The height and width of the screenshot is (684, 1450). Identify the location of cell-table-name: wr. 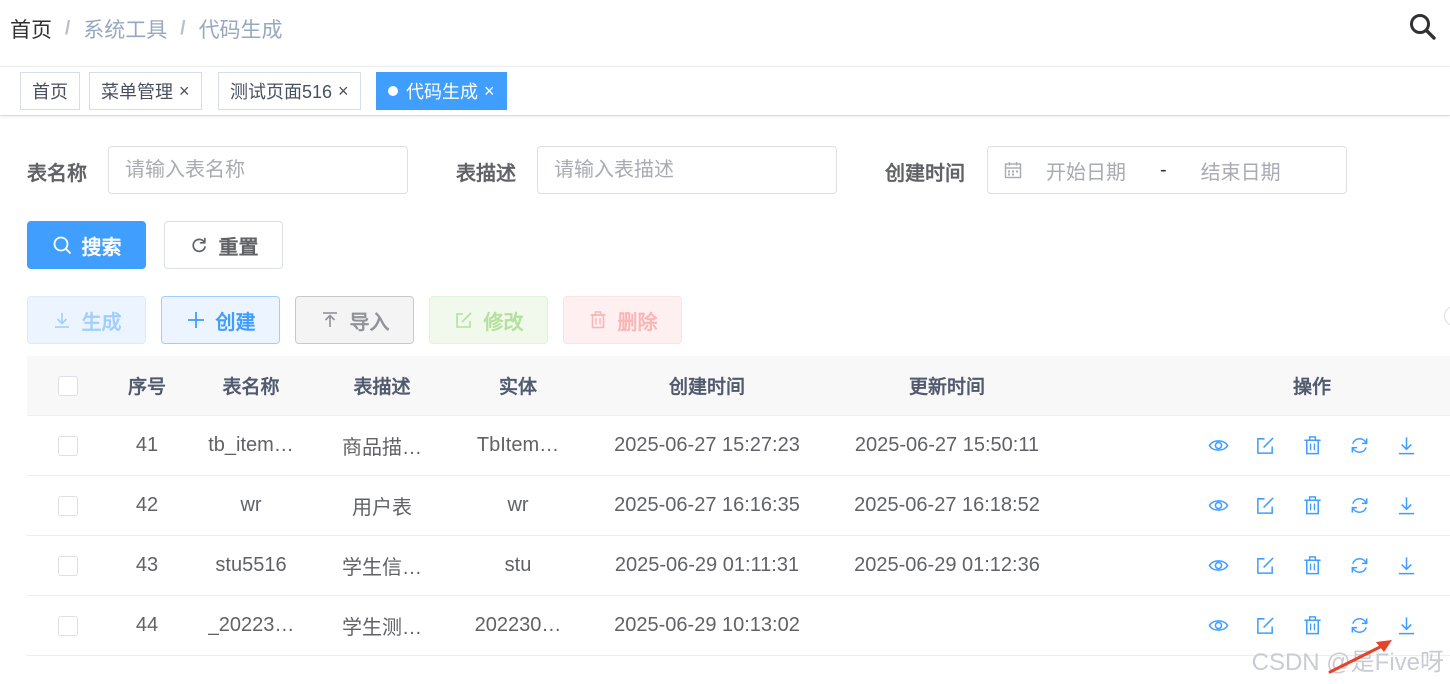
(251, 505).